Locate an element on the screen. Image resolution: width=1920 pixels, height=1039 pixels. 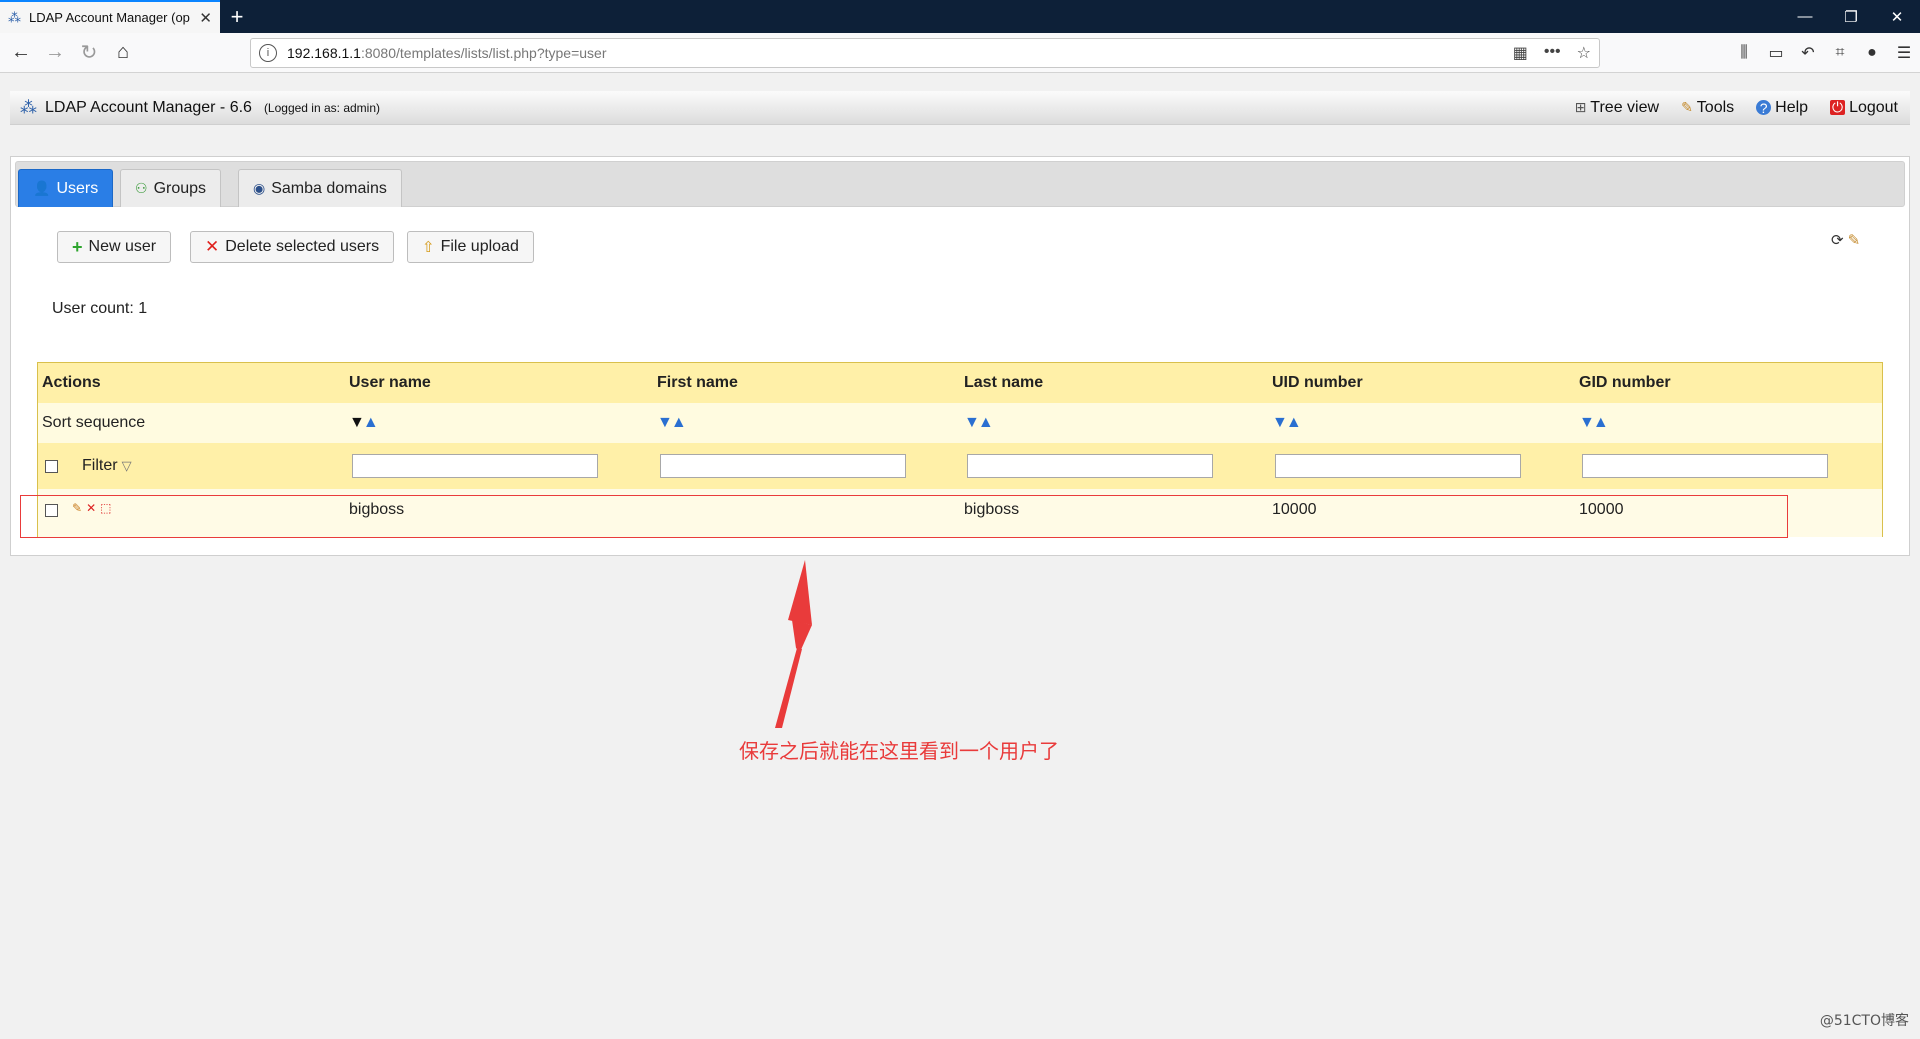
refresh-icon: ⟳ is located at coordinates (1837, 240).